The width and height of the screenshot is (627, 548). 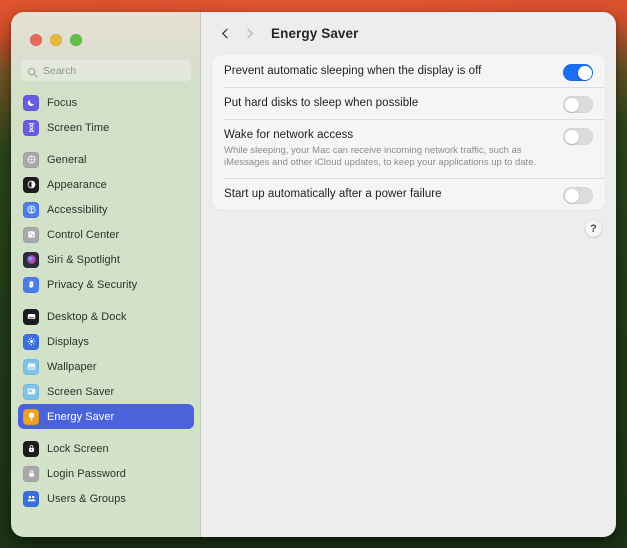 I want to click on sidebar-group: Focus Screen Time, so click(x=106, y=118).